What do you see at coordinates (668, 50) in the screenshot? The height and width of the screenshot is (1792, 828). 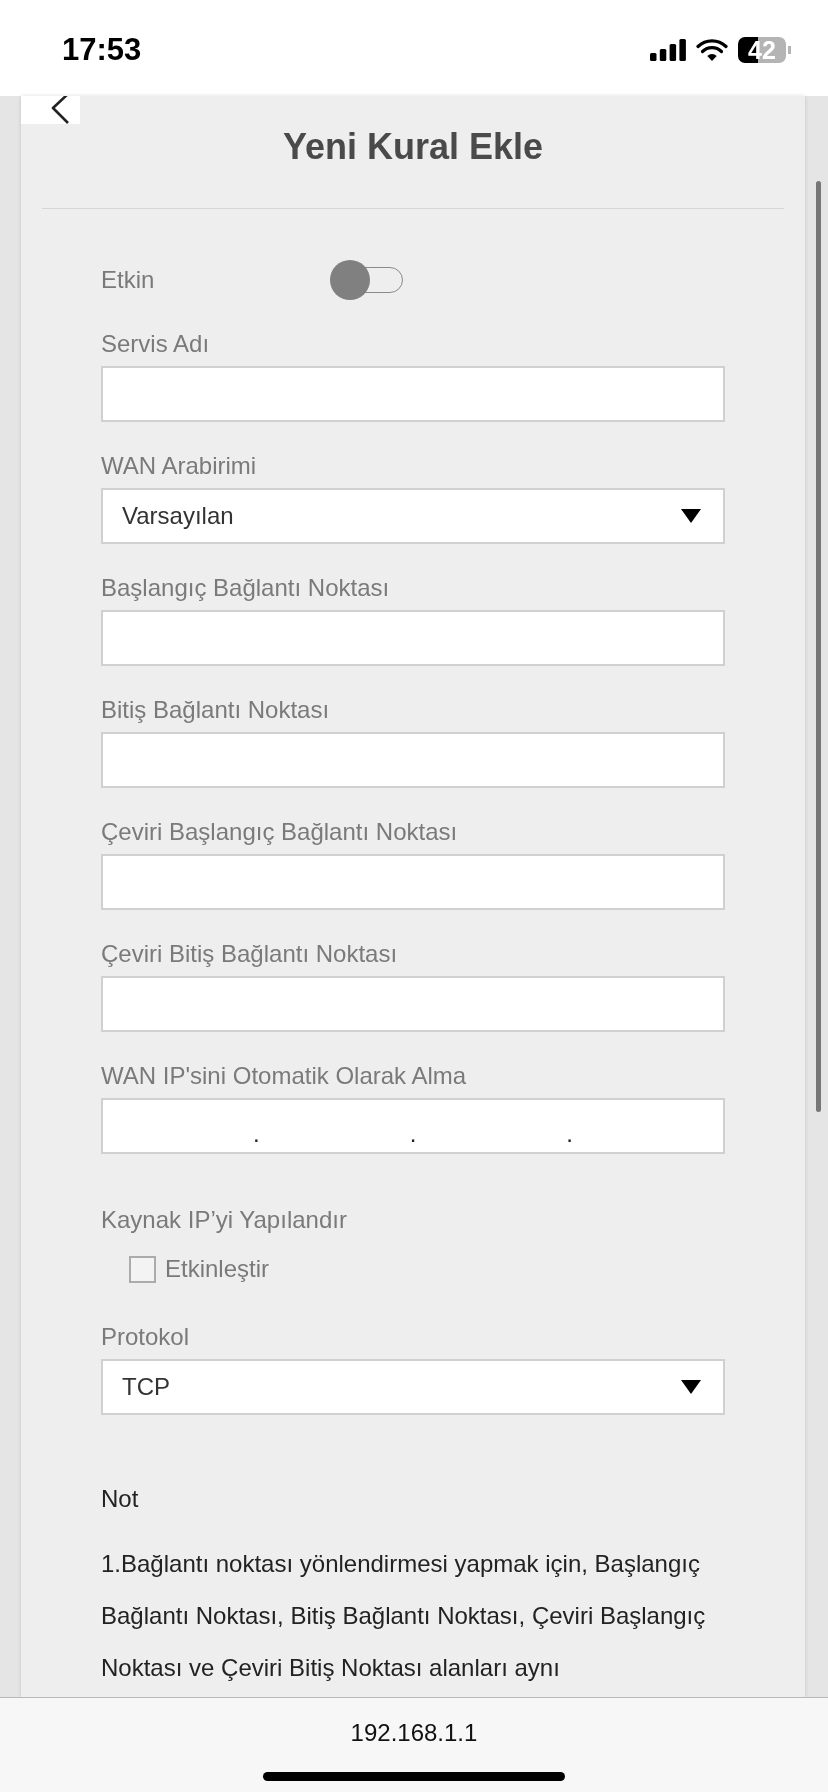 I see `signal-icon` at bounding box center [668, 50].